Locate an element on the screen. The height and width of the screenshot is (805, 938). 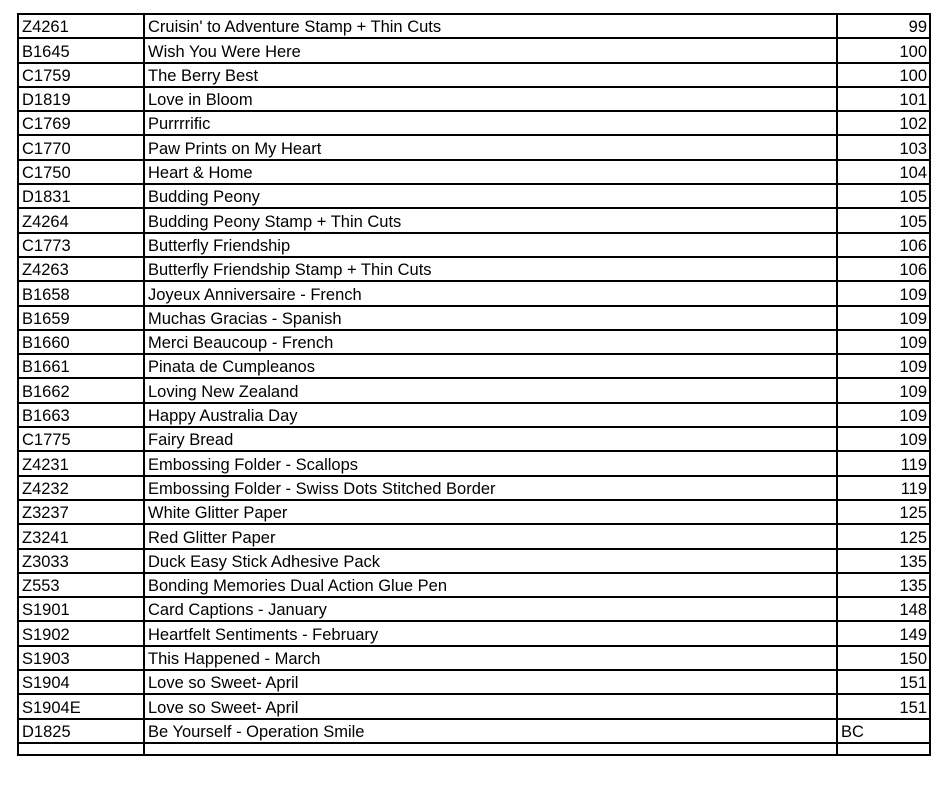
page-number-cell: 149 is located at coordinates (883, 633).